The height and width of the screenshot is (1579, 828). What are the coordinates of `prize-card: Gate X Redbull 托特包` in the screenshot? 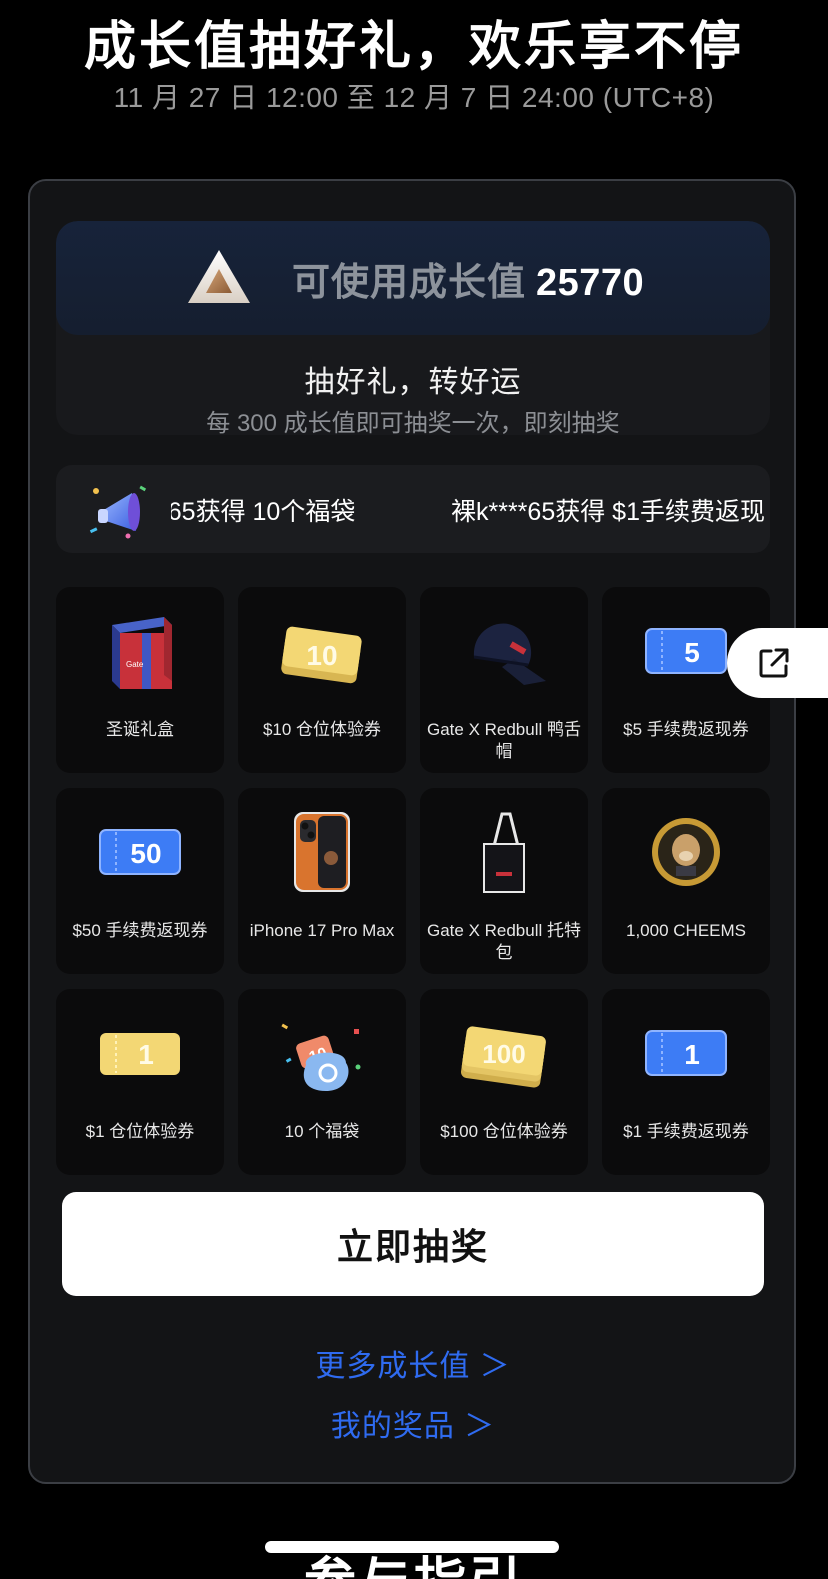 It's located at (504, 881).